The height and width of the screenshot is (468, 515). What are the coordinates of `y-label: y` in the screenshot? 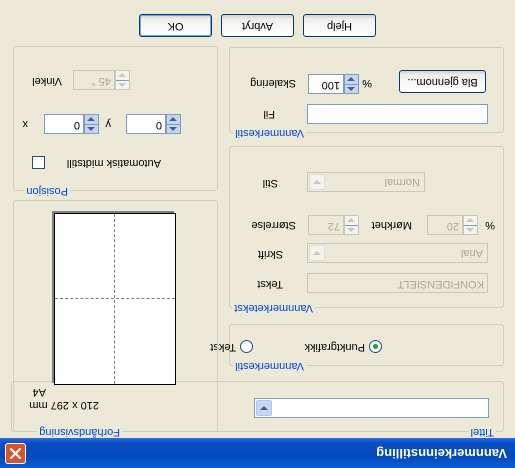 It's located at (108, 124).